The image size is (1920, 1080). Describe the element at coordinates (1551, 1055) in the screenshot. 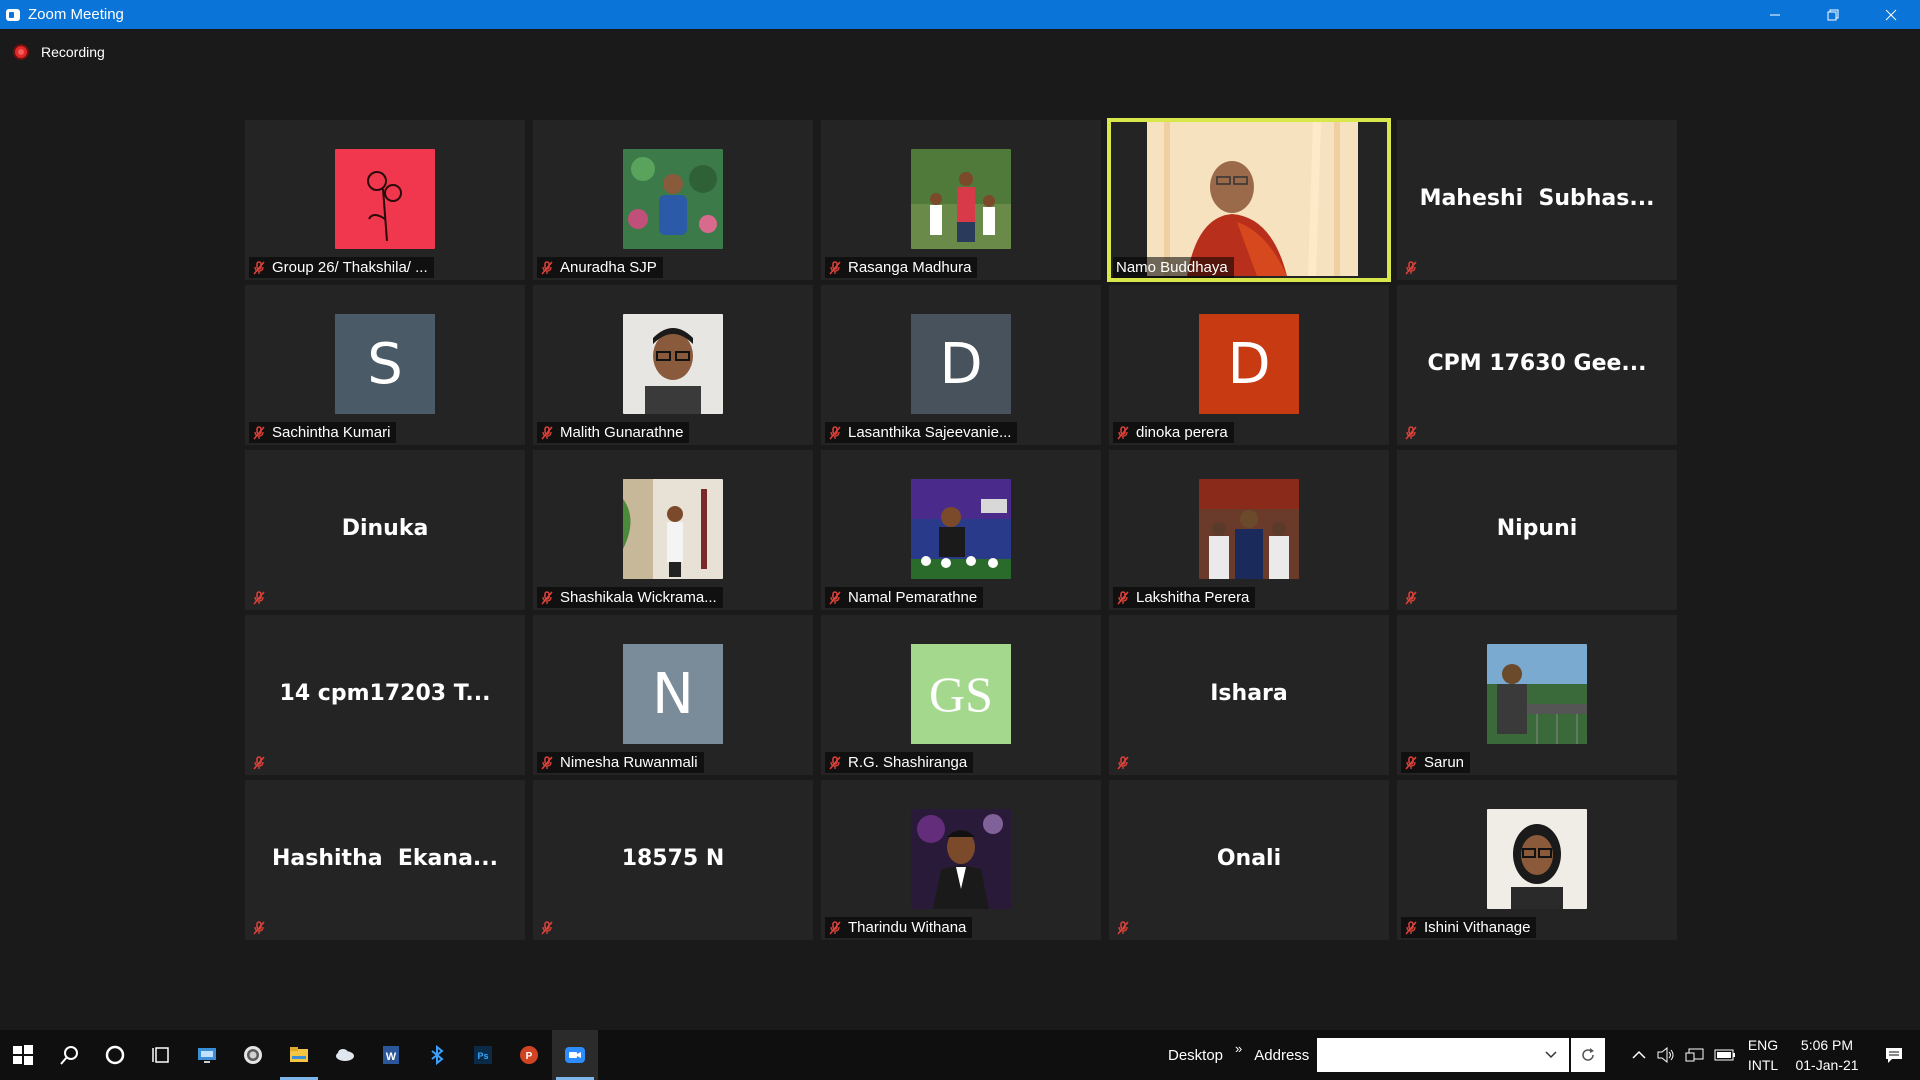

I see `chevron-down-icon` at that location.